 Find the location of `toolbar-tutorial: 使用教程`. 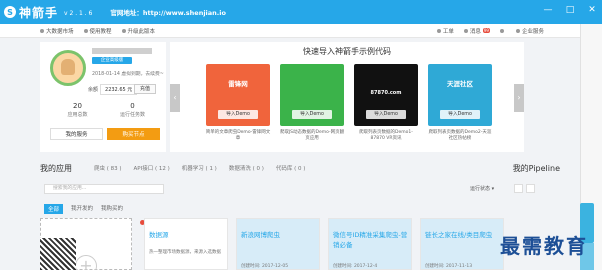

toolbar-tutorial: 使用教程 is located at coordinates (97, 31).